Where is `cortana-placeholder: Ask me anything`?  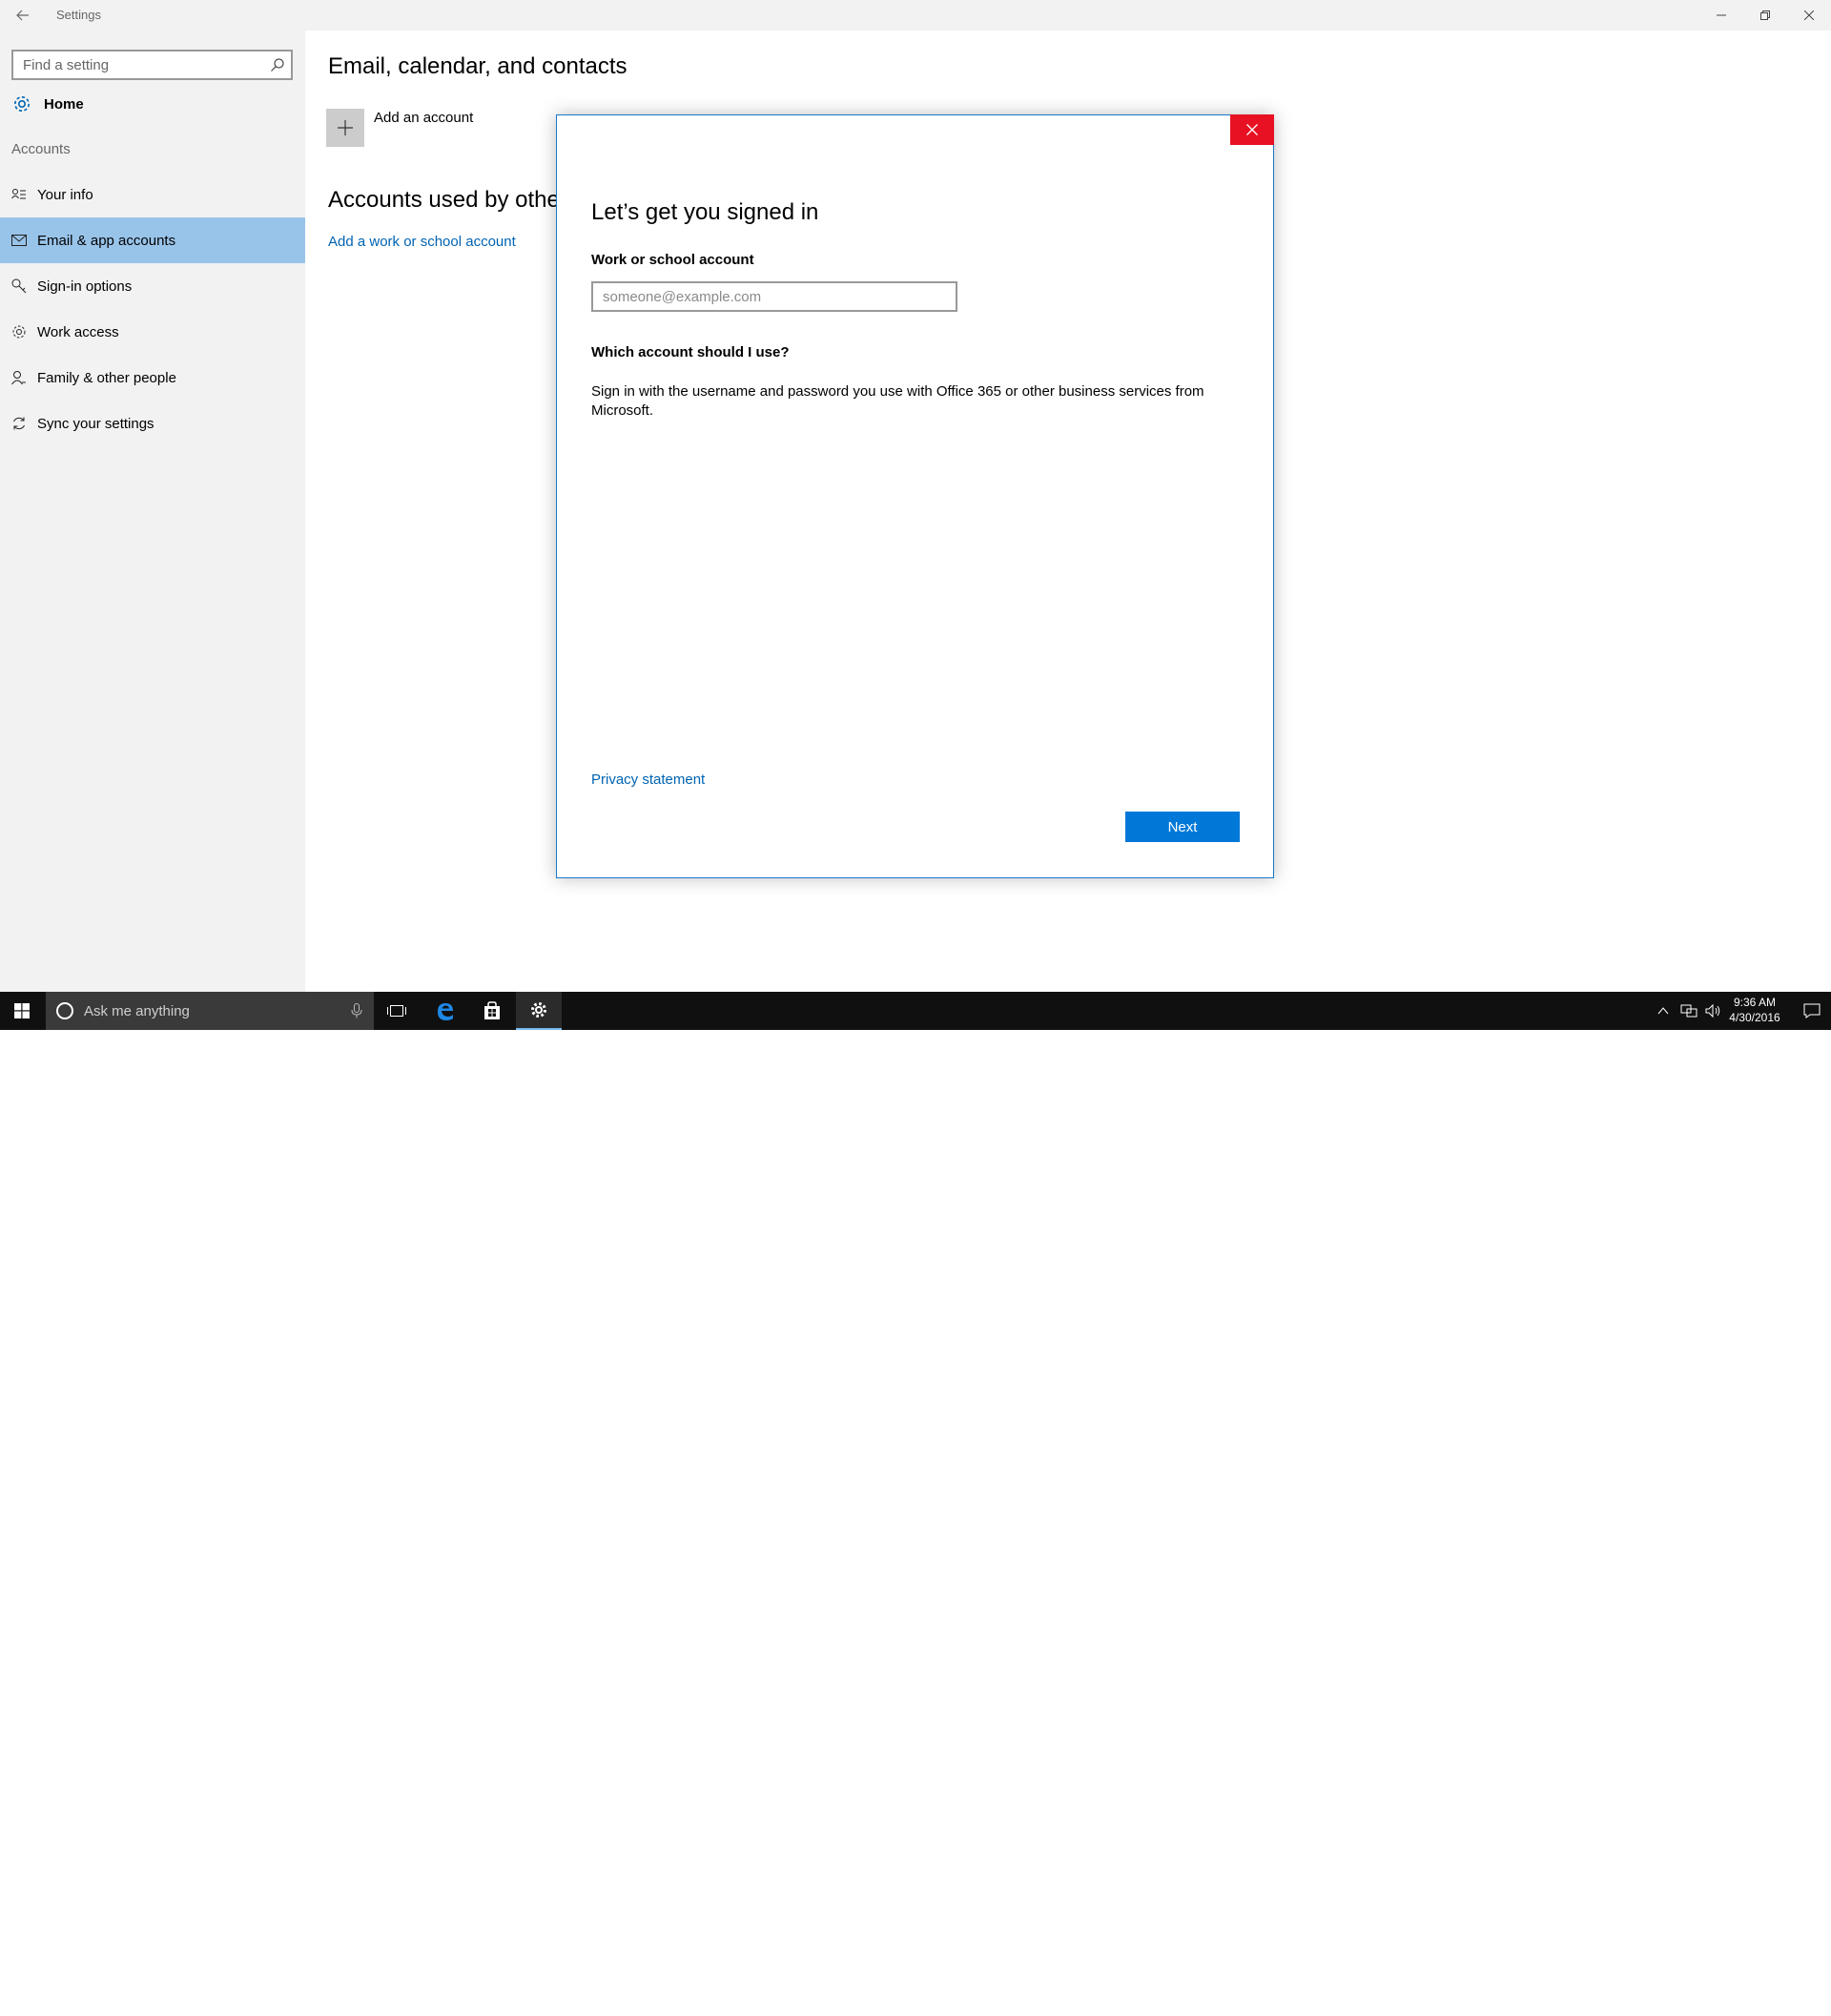 cortana-placeholder: Ask me anything is located at coordinates (137, 1010).